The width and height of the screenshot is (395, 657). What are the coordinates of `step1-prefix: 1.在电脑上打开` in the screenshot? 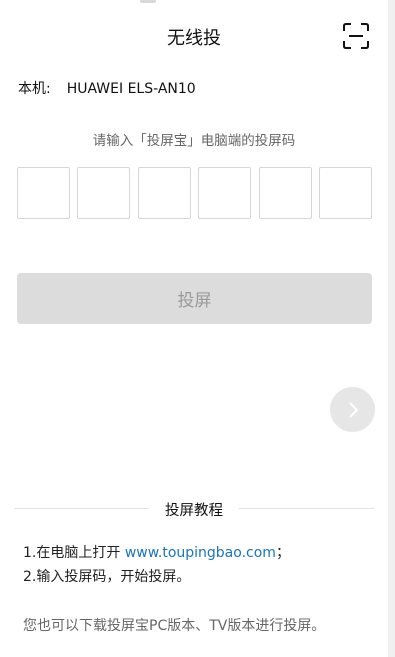 It's located at (74, 553).